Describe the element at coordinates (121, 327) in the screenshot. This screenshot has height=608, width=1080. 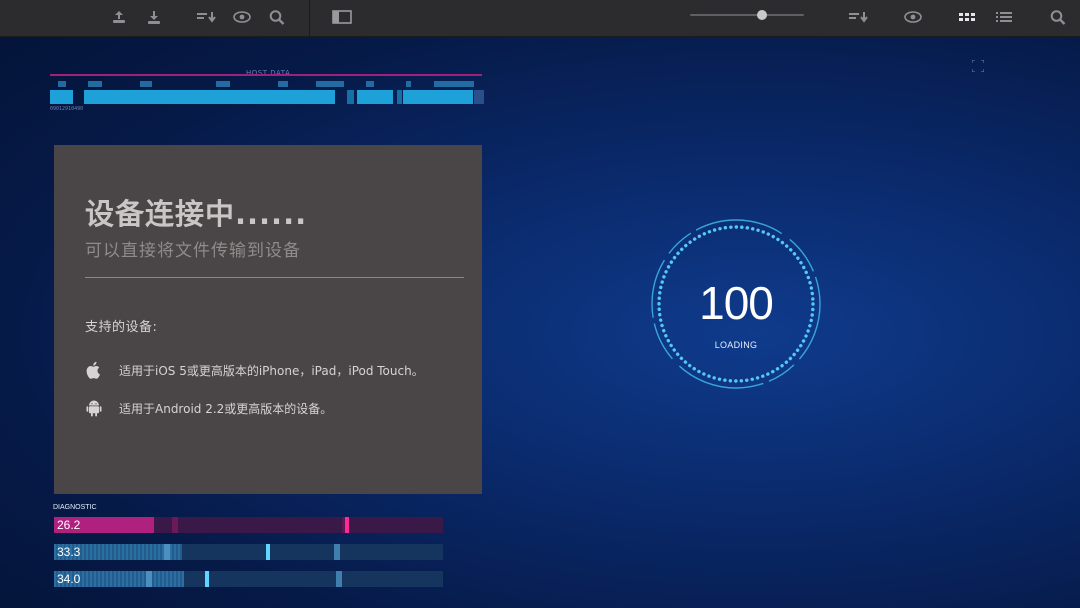
I see `supported-devices-heading: 支持的设备:` at that location.